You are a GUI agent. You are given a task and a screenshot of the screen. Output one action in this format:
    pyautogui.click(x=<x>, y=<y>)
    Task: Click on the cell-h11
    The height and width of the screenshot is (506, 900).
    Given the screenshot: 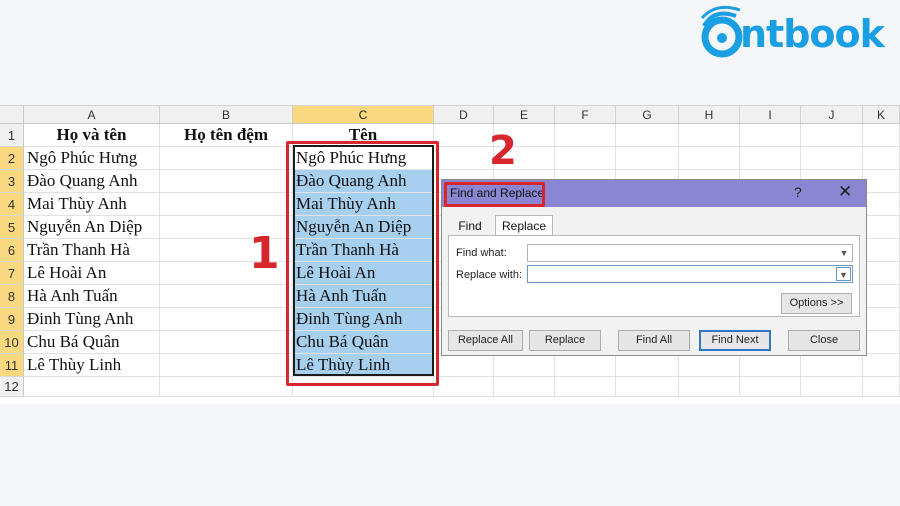 What is the action you would take?
    pyautogui.click(x=709, y=365)
    